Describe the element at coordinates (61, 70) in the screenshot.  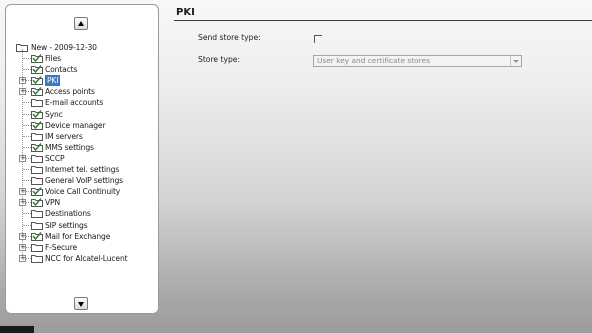
I see `tree-item-label: Contacts` at that location.